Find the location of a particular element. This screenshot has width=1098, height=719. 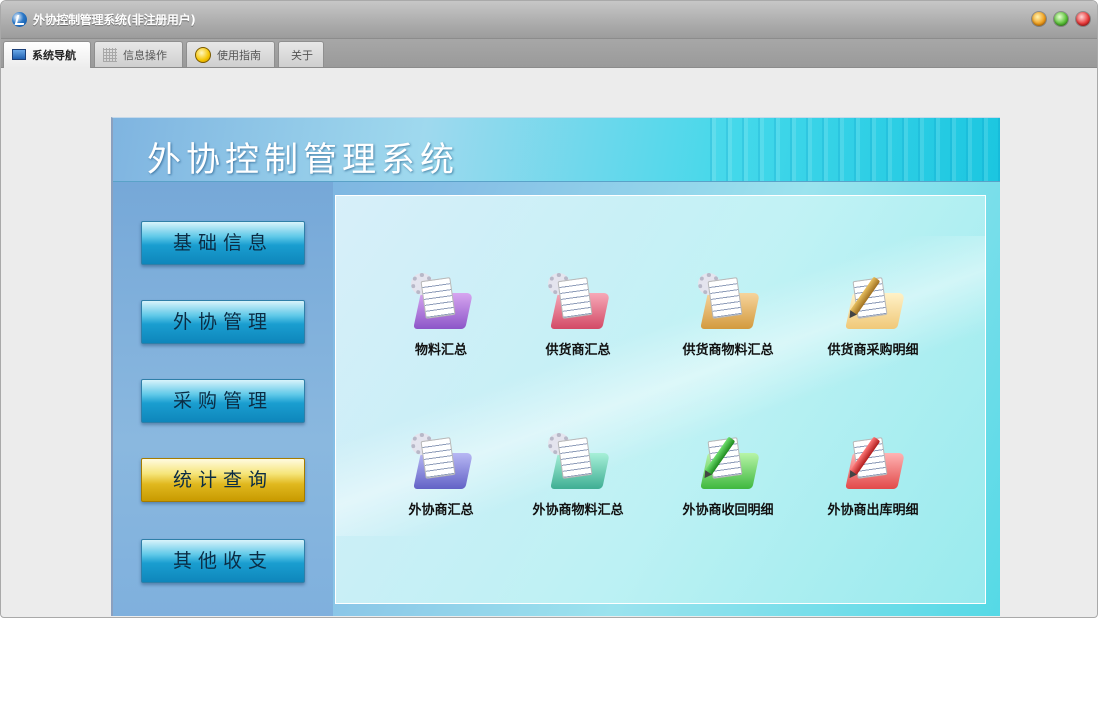

tab-info-operations: 信息操作 is located at coordinates (138, 54).